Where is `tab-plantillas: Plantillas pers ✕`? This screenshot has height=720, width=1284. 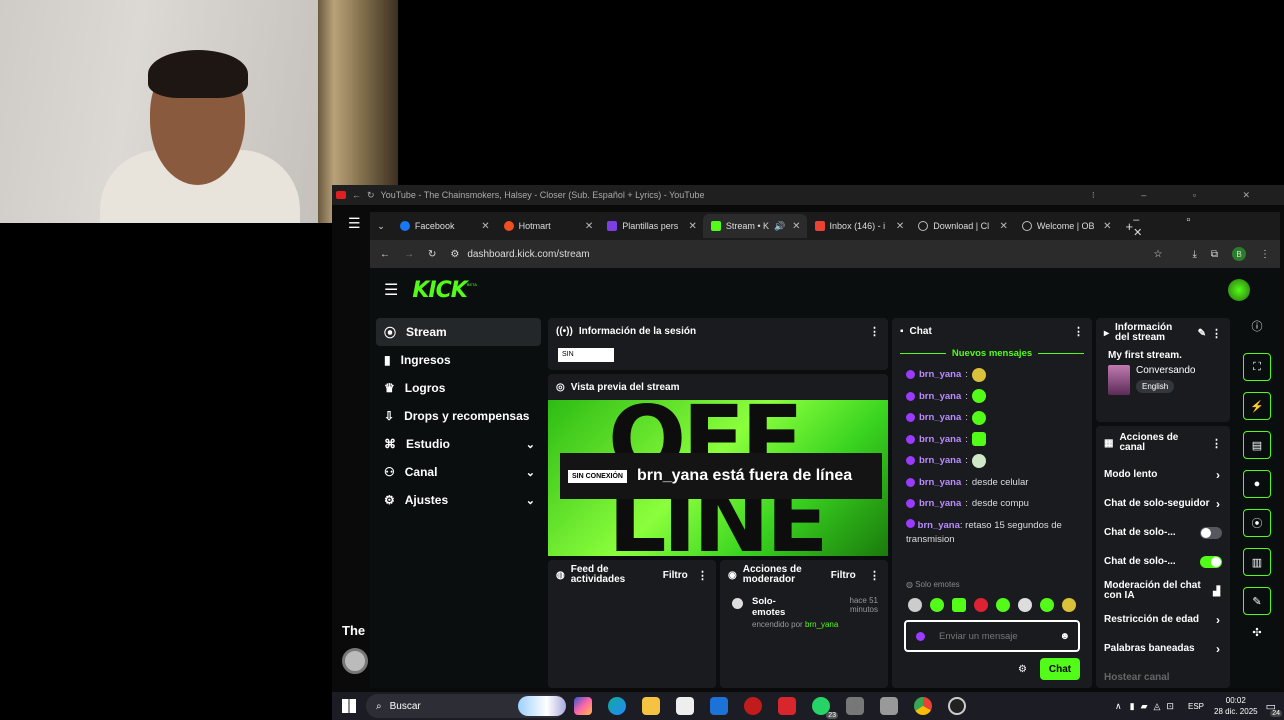
tab-plantillas: Plantillas pers ✕ is located at coordinates (651, 226).